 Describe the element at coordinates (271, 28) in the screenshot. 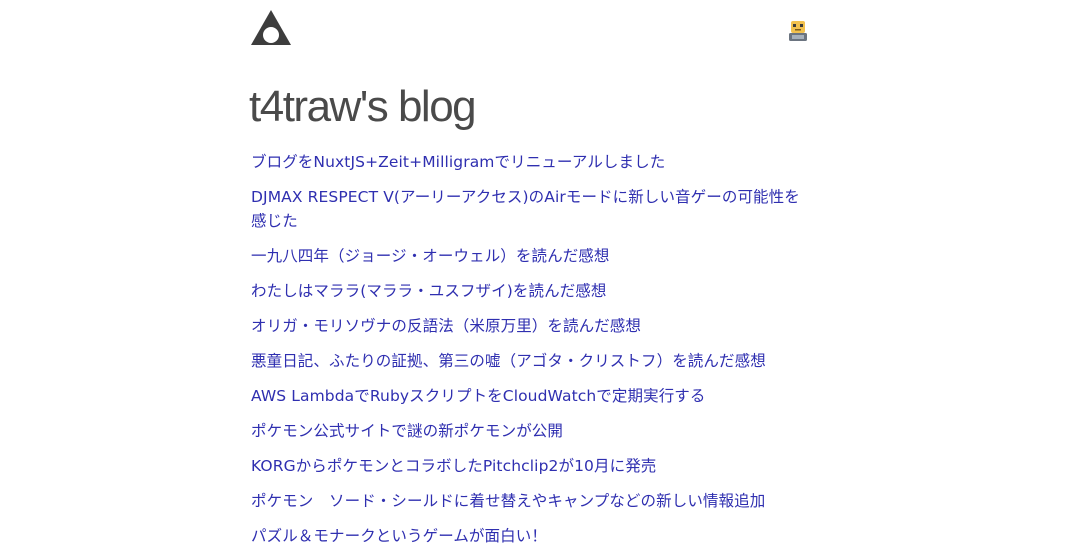

I see `triangle-circle-logo-icon` at that location.